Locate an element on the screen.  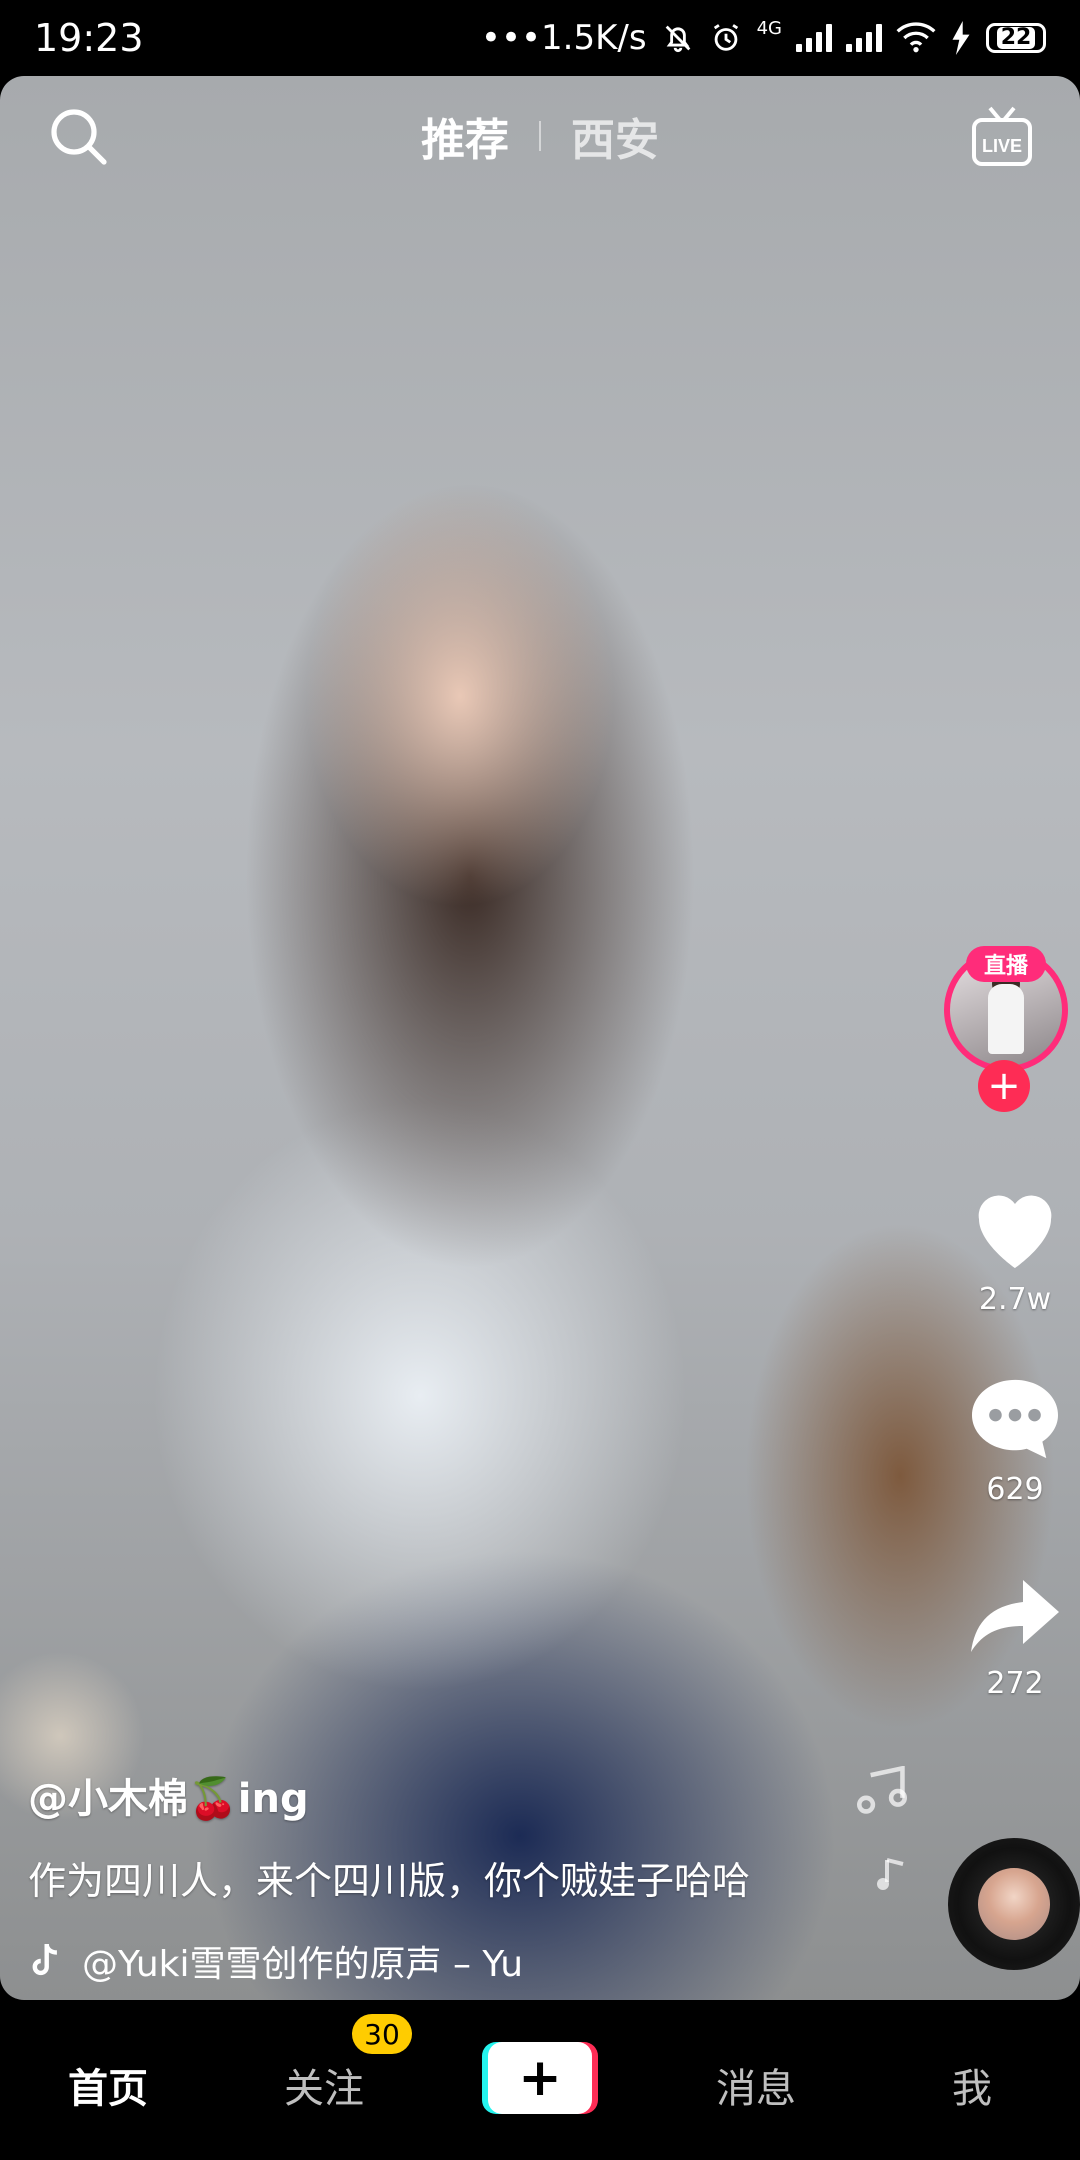
tiktok-note-icon is located at coordinates (45, 1959).